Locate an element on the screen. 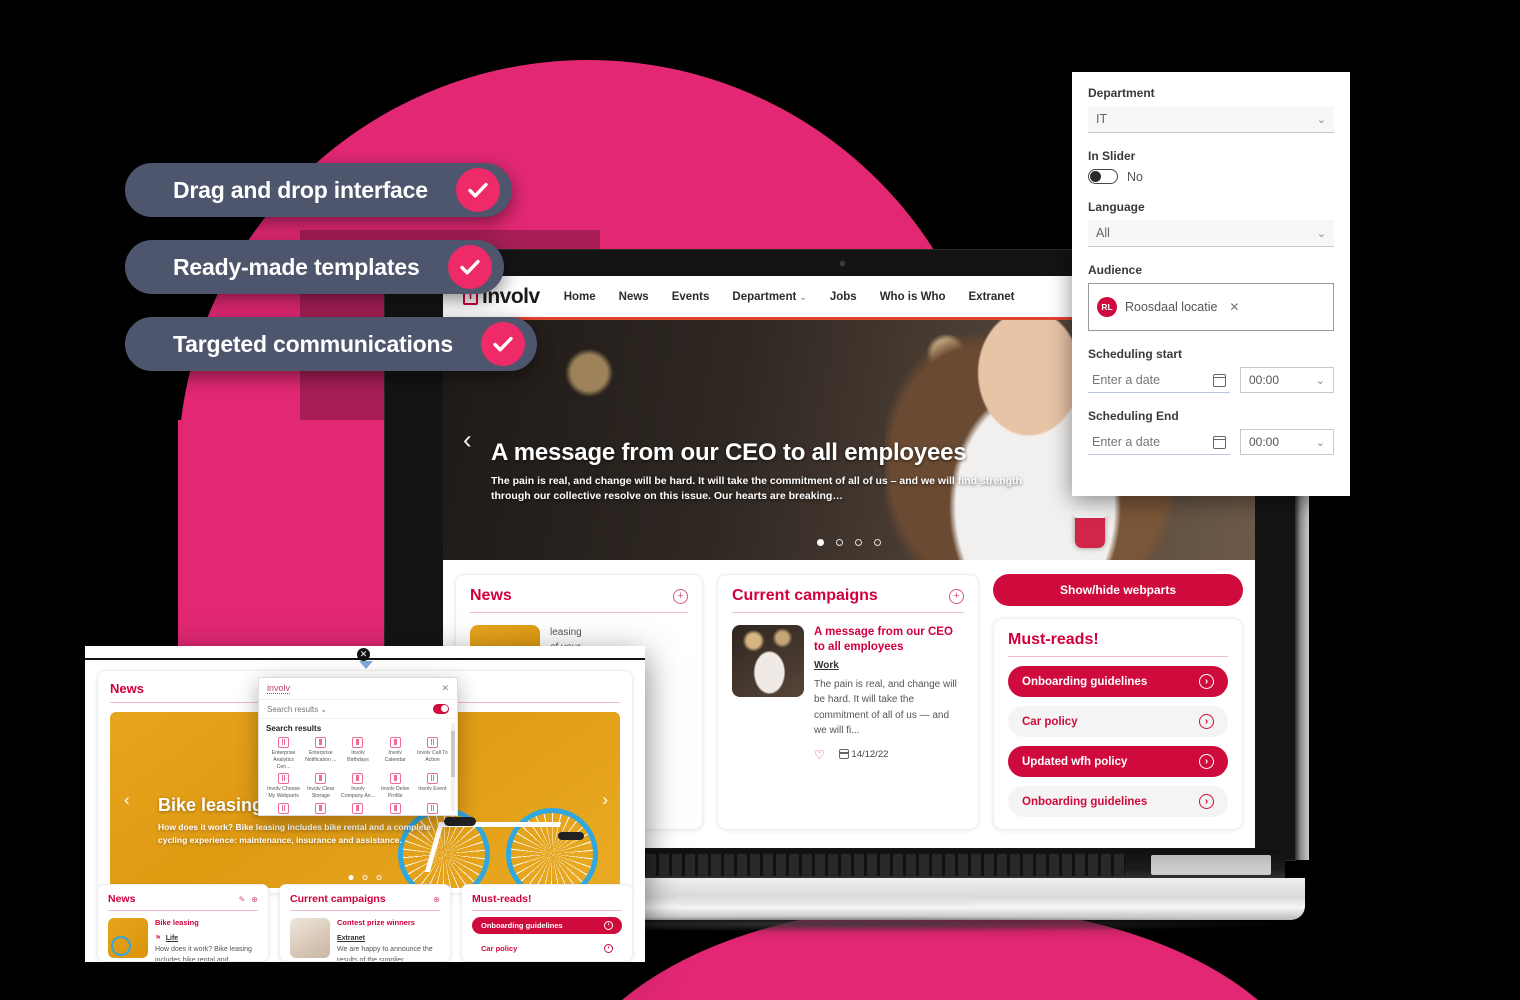  editor-banner-next-arrow: › is located at coordinates (605, 800).